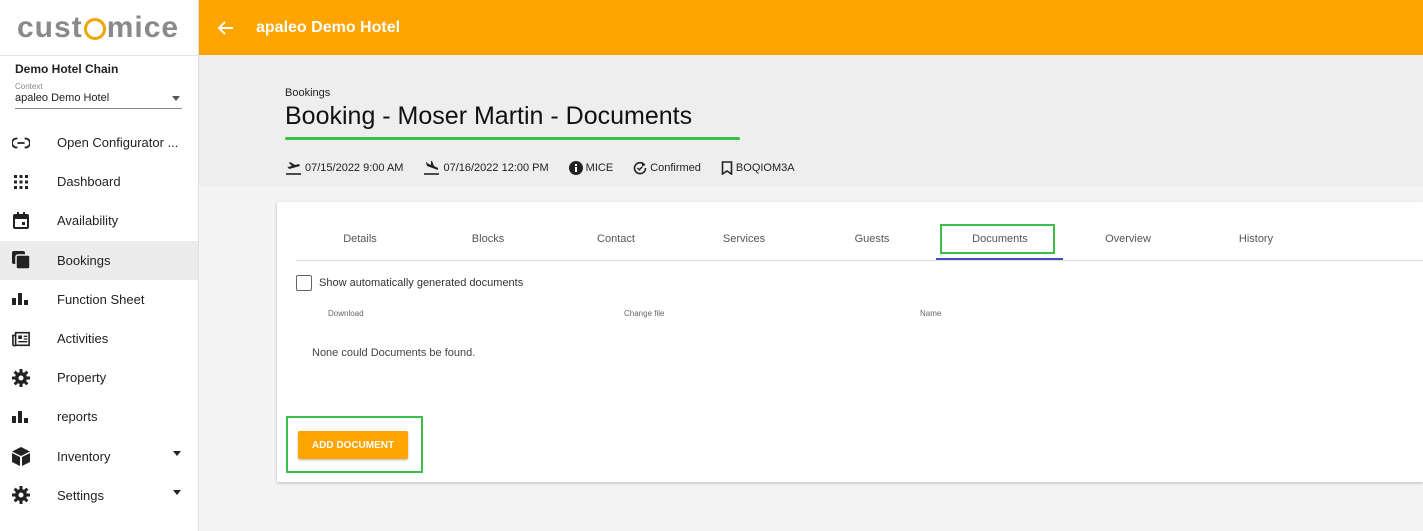 Image resolution: width=1423 pixels, height=531 pixels. What do you see at coordinates (394, 353) in the screenshot?
I see `empty-state-message: None could Documents be found.` at bounding box center [394, 353].